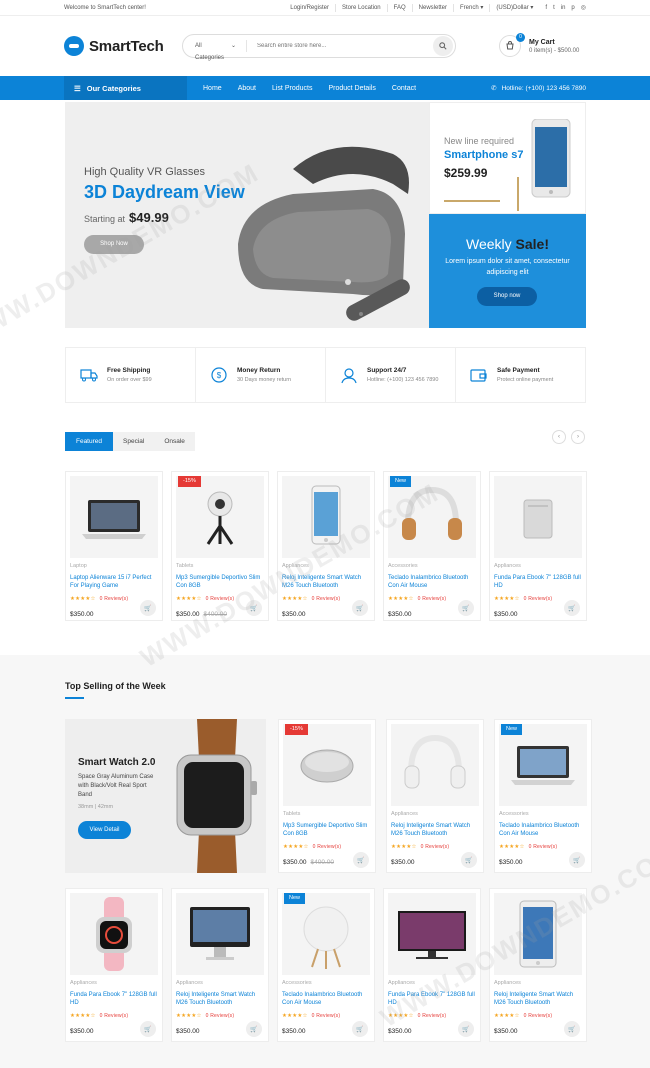 The width and height of the screenshot is (650, 1068). What do you see at coordinates (563, 8) in the screenshot?
I see `linkedin-icon: in` at bounding box center [563, 8].